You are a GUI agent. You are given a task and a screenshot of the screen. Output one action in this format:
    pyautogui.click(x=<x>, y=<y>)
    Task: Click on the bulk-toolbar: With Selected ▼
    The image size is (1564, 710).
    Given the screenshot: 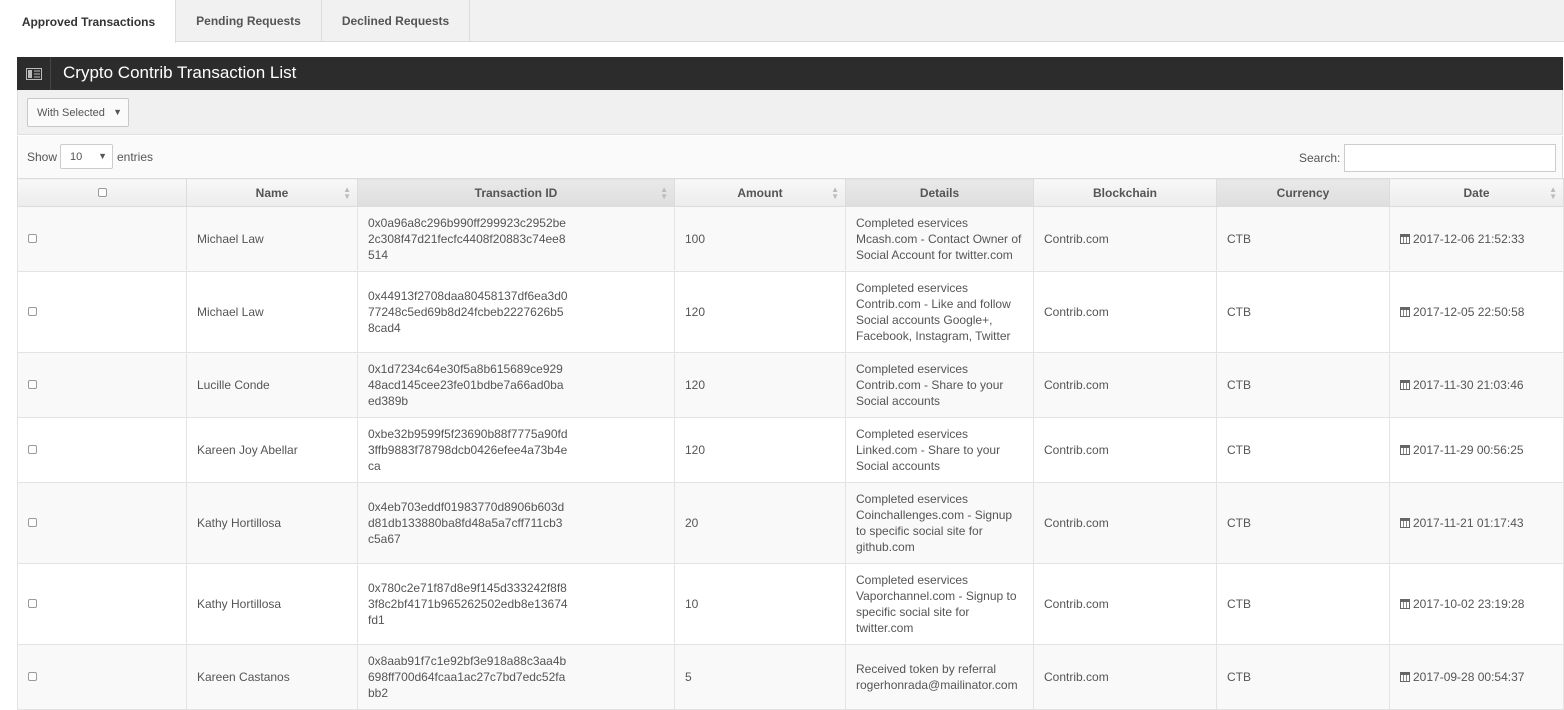 What is the action you would take?
    pyautogui.click(x=790, y=112)
    